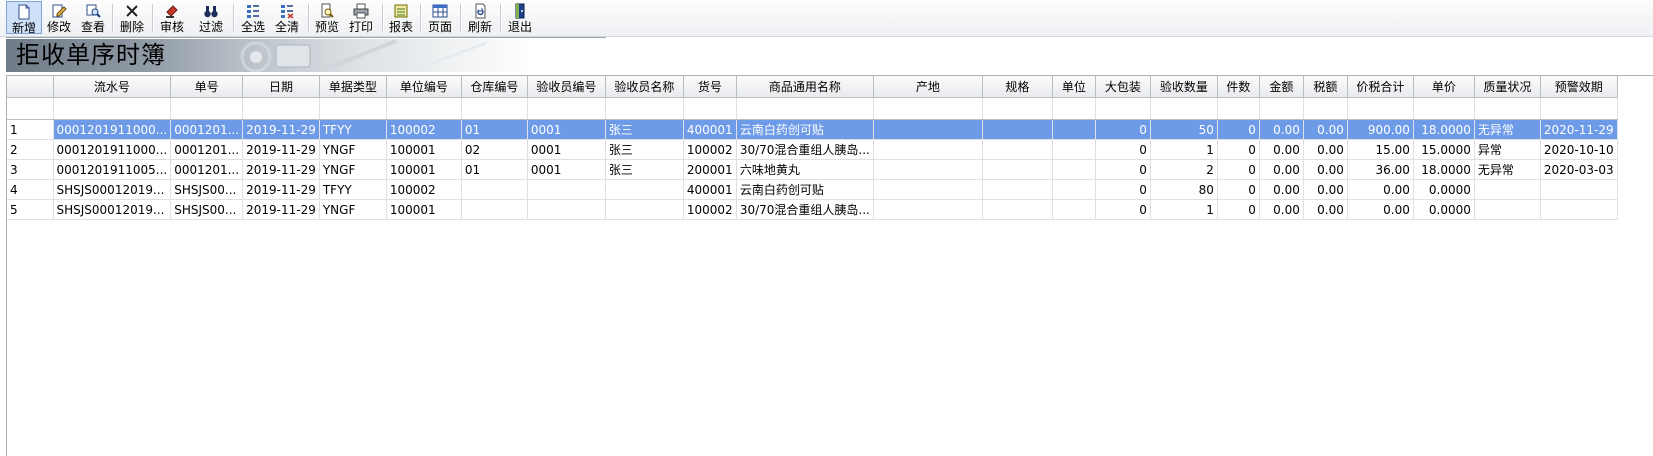  What do you see at coordinates (1444, 169) in the screenshot?
I see `table-cell: 18.0000` at bounding box center [1444, 169].